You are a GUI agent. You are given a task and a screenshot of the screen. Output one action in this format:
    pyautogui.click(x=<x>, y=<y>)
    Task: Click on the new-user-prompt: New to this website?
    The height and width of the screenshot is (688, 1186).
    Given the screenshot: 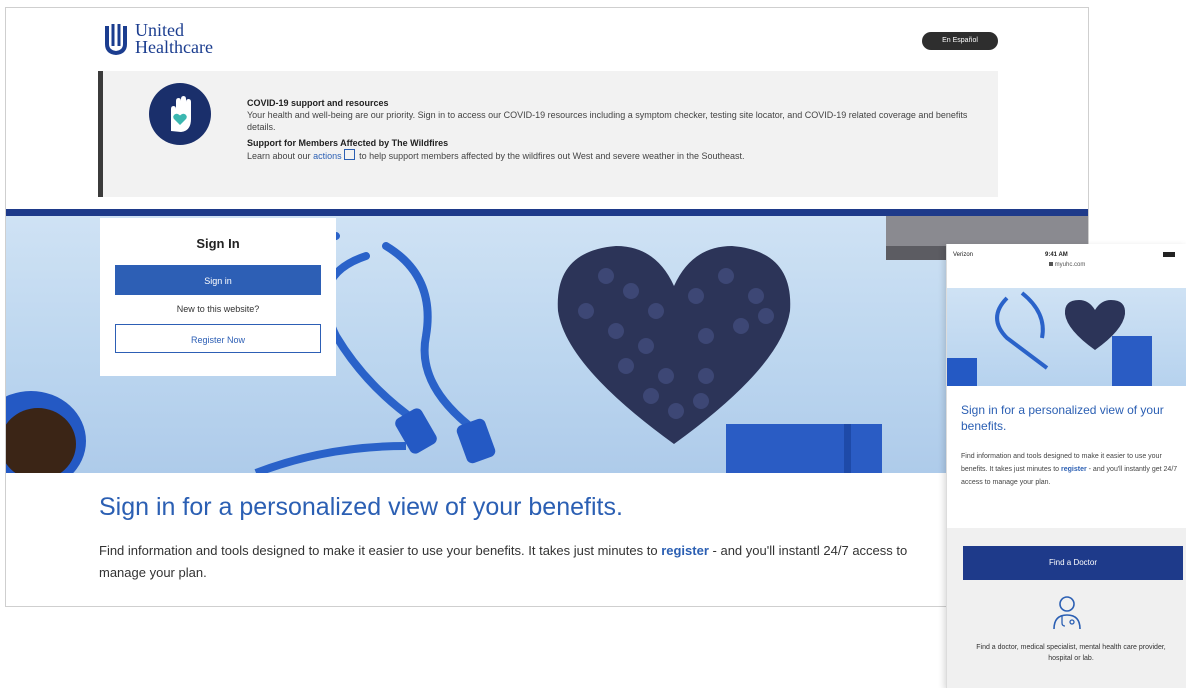 What is the action you would take?
    pyautogui.click(x=218, y=309)
    